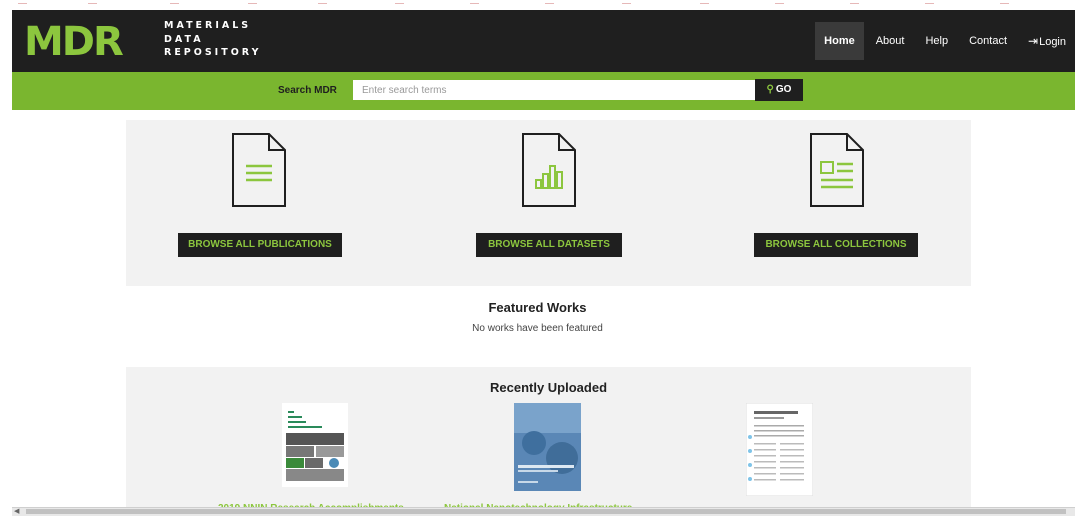 The image size is (1075, 516). What do you see at coordinates (315, 445) in the screenshot?
I see `report-cover-thumbnail` at bounding box center [315, 445].